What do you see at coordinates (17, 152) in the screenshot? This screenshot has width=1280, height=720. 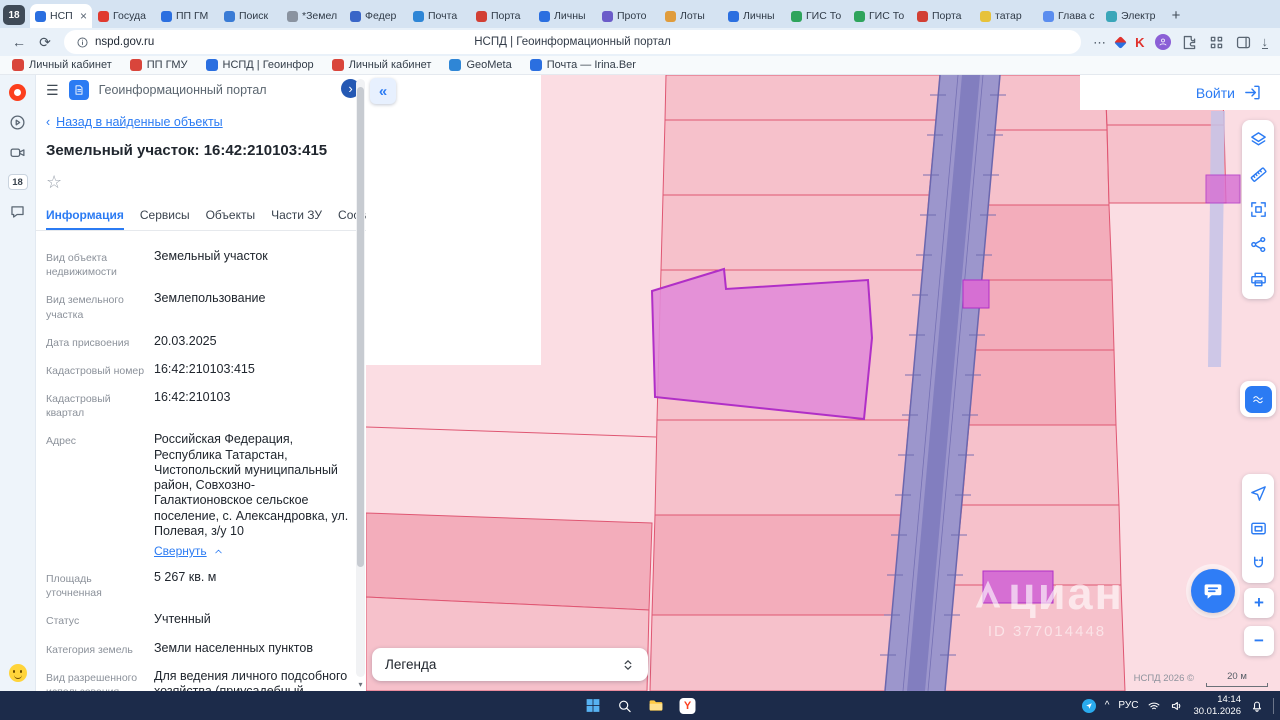 I see `camera-icon` at bounding box center [17, 152].